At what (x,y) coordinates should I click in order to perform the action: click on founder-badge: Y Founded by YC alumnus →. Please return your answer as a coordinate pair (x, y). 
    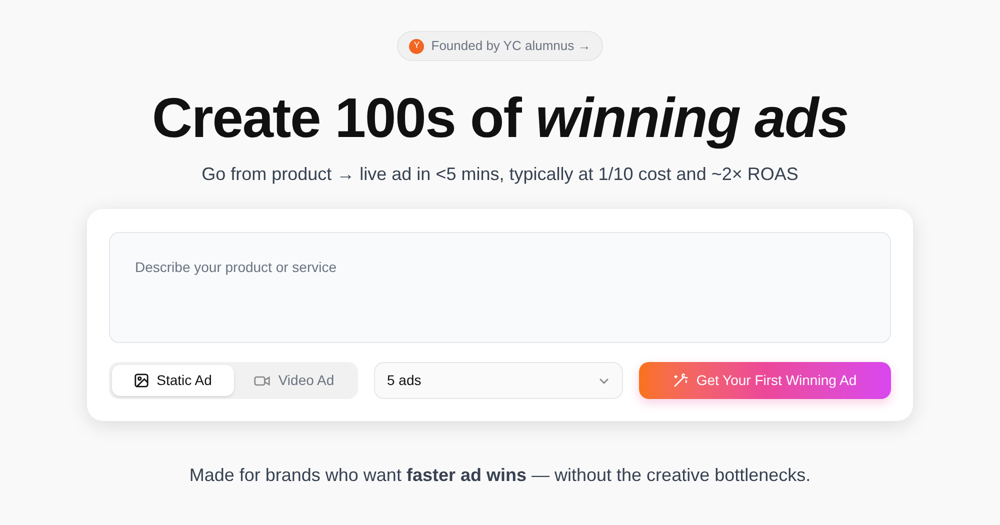
    Looking at the image, I should click on (500, 46).